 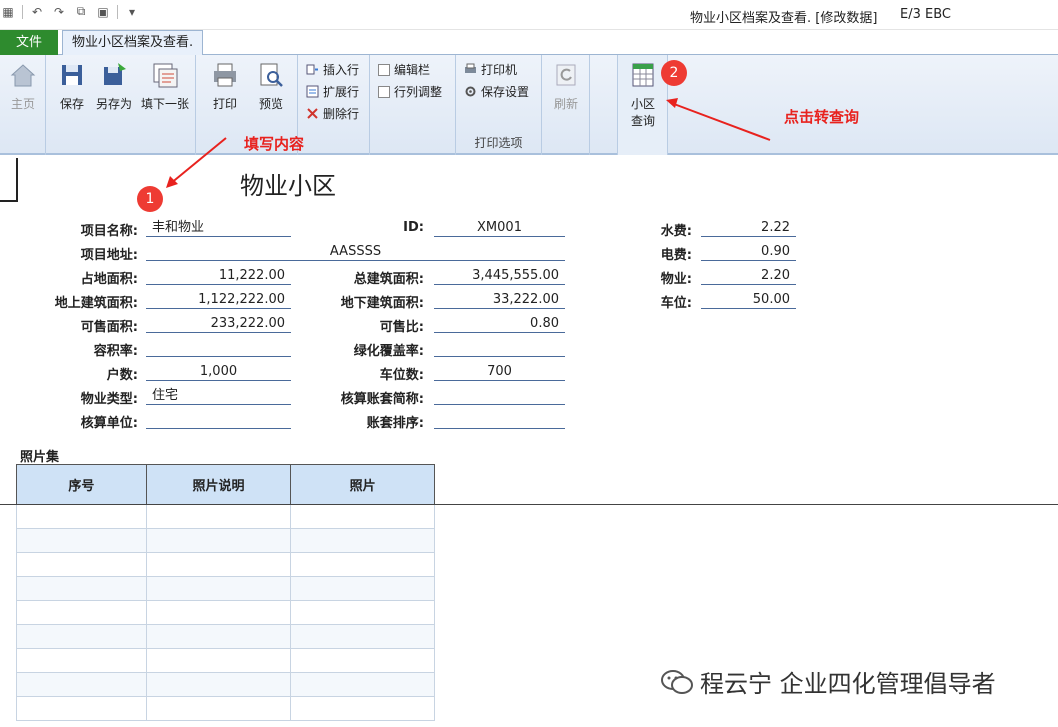 What do you see at coordinates (81, 484) in the screenshot?
I see `photos-col-index: 序号` at bounding box center [81, 484].